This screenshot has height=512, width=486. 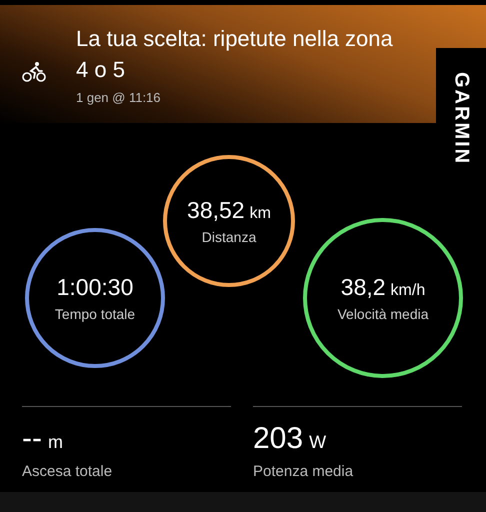 What do you see at coordinates (119, 97) in the screenshot?
I see `activity-date: 1 gen @ 11:16` at bounding box center [119, 97].